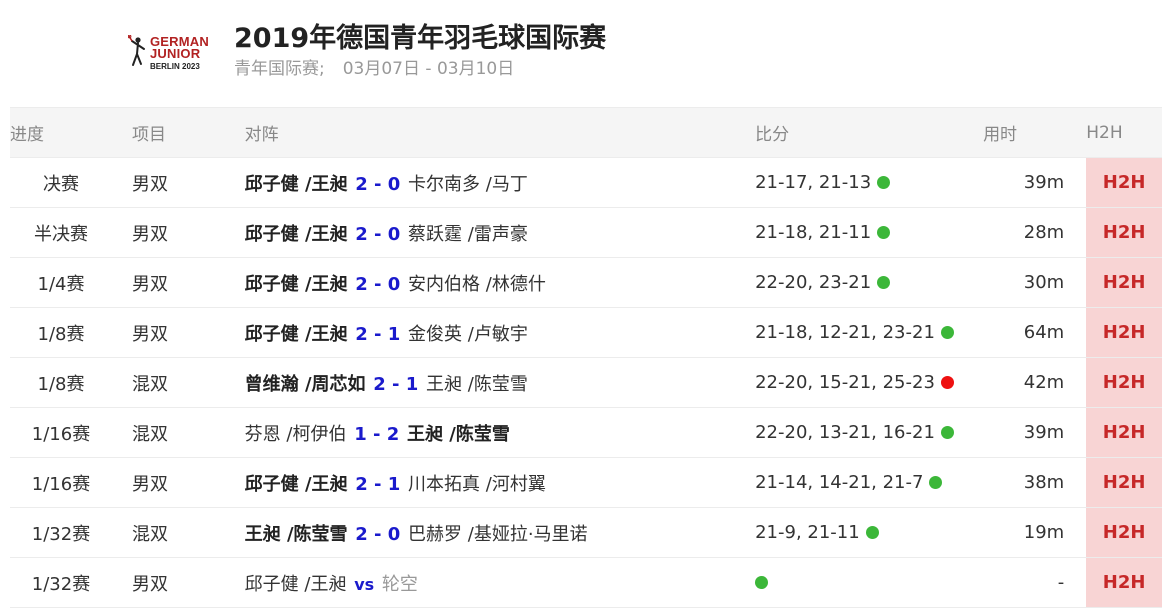  What do you see at coordinates (586, 582) in the screenshot?
I see `table-row: 1/32赛 男双 邱子健 /王昶 vs 轮空 - H2H` at bounding box center [586, 582].